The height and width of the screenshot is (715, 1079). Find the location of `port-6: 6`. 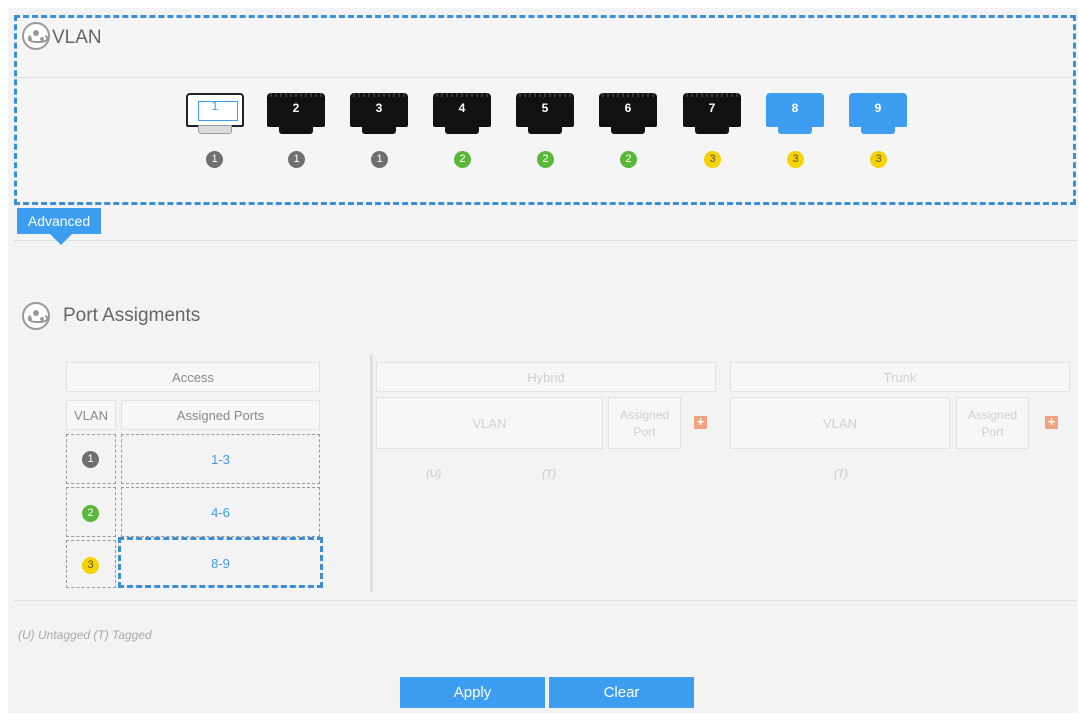

port-6: 6 is located at coordinates (628, 114).